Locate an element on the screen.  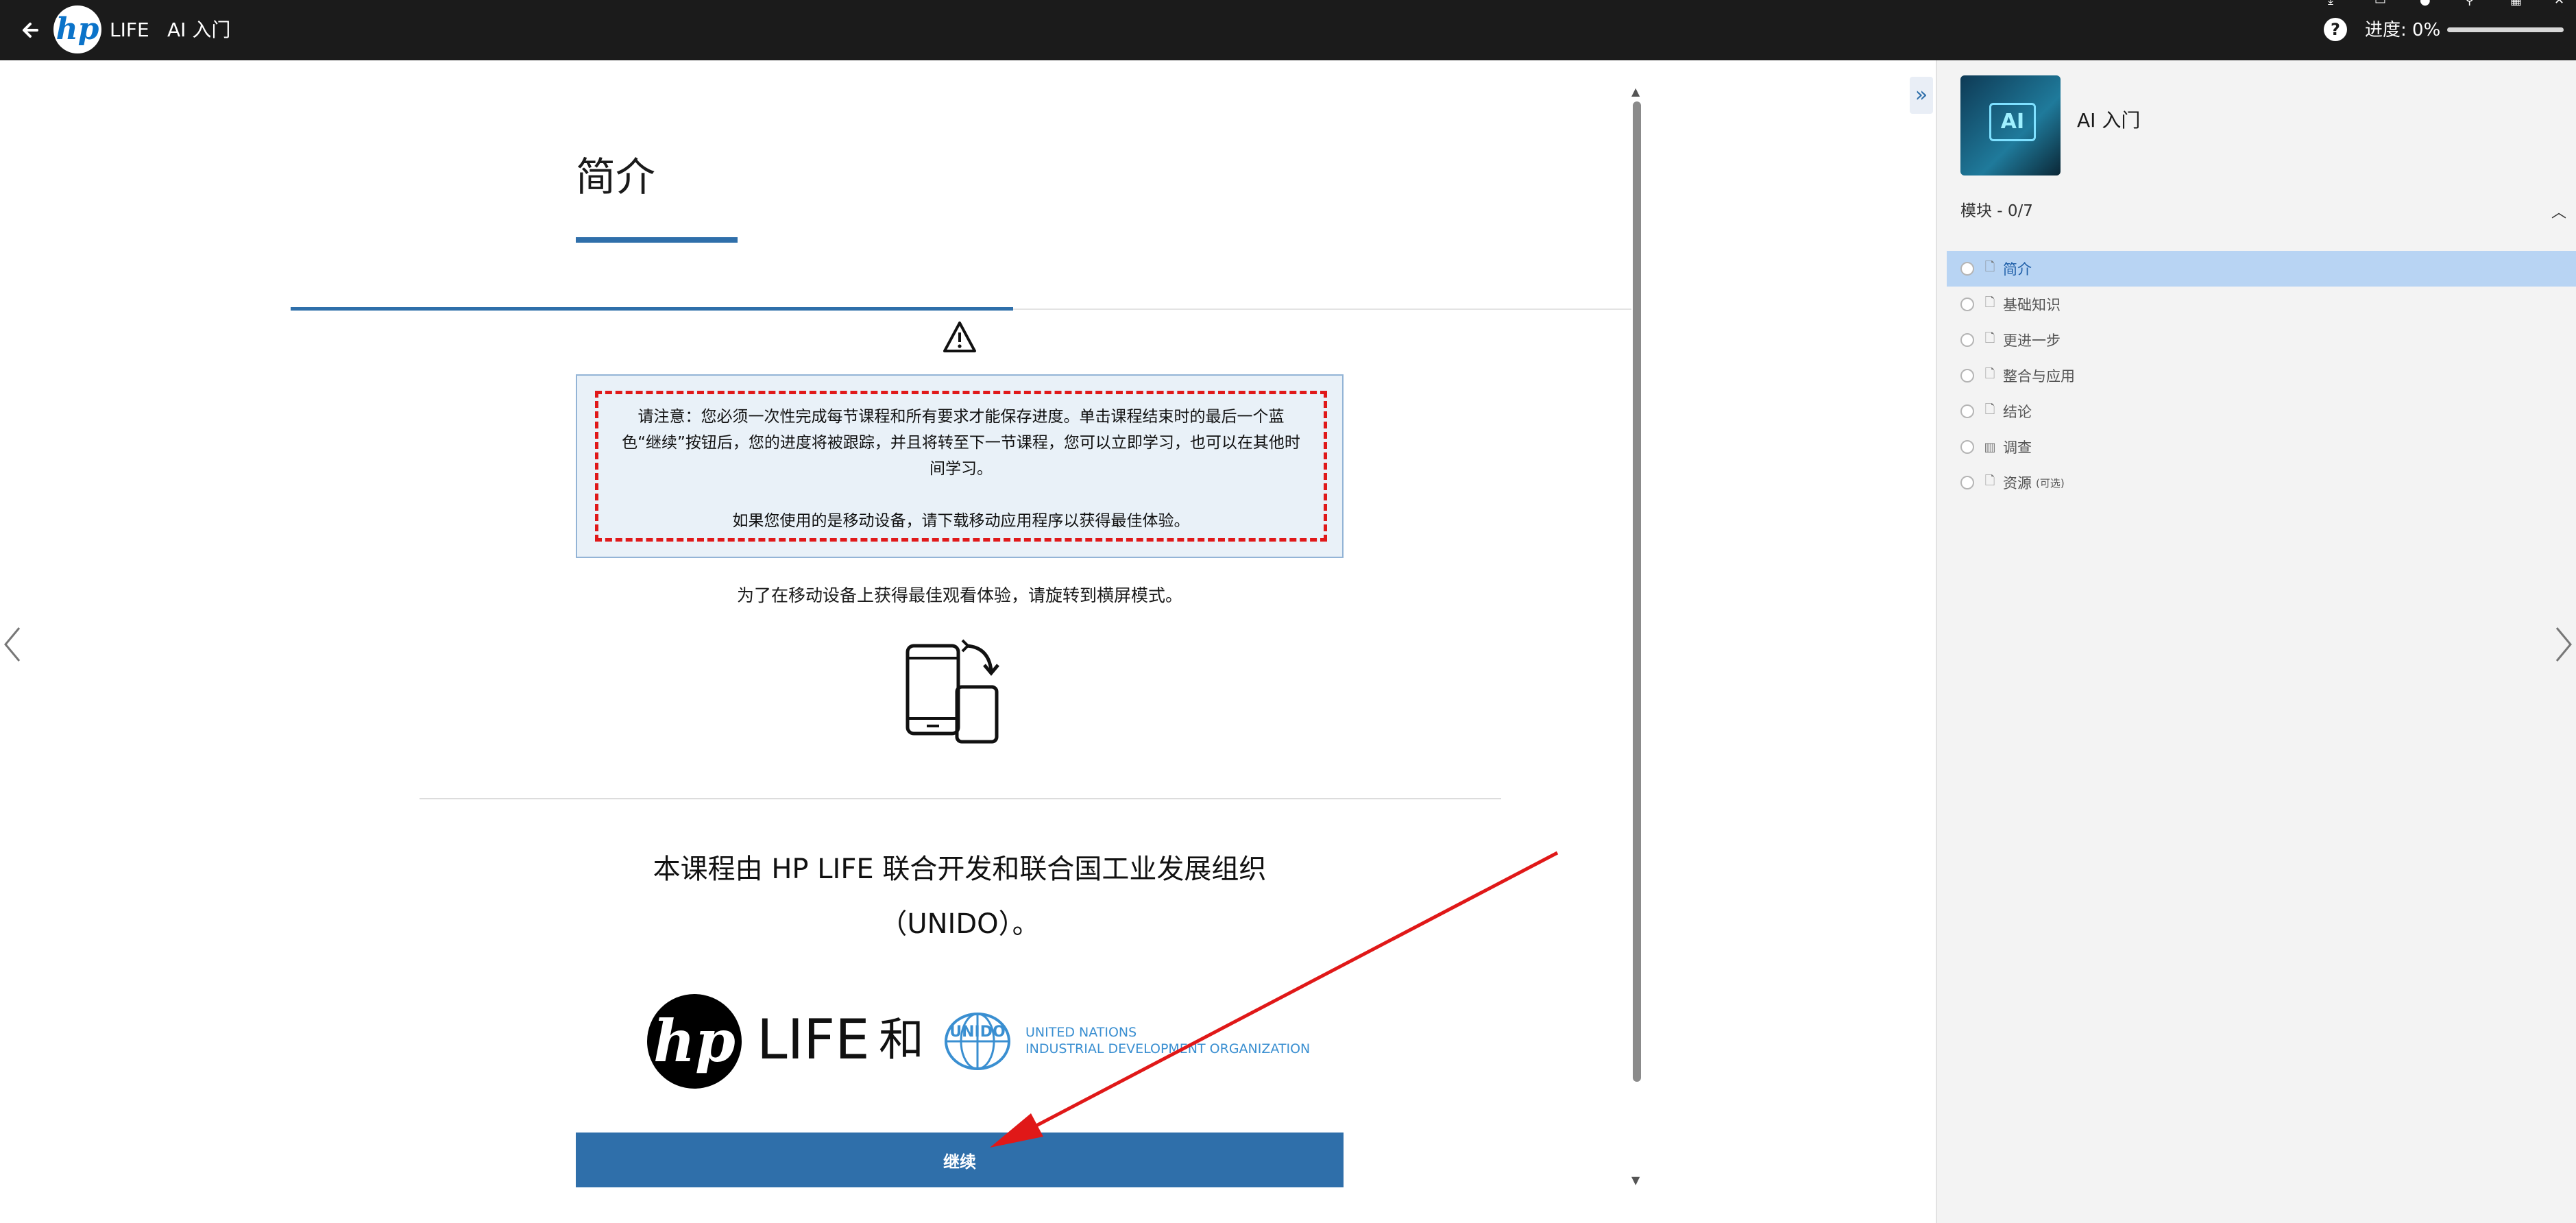
chevron-up-icon: ︿ is located at coordinates (2558, 211).